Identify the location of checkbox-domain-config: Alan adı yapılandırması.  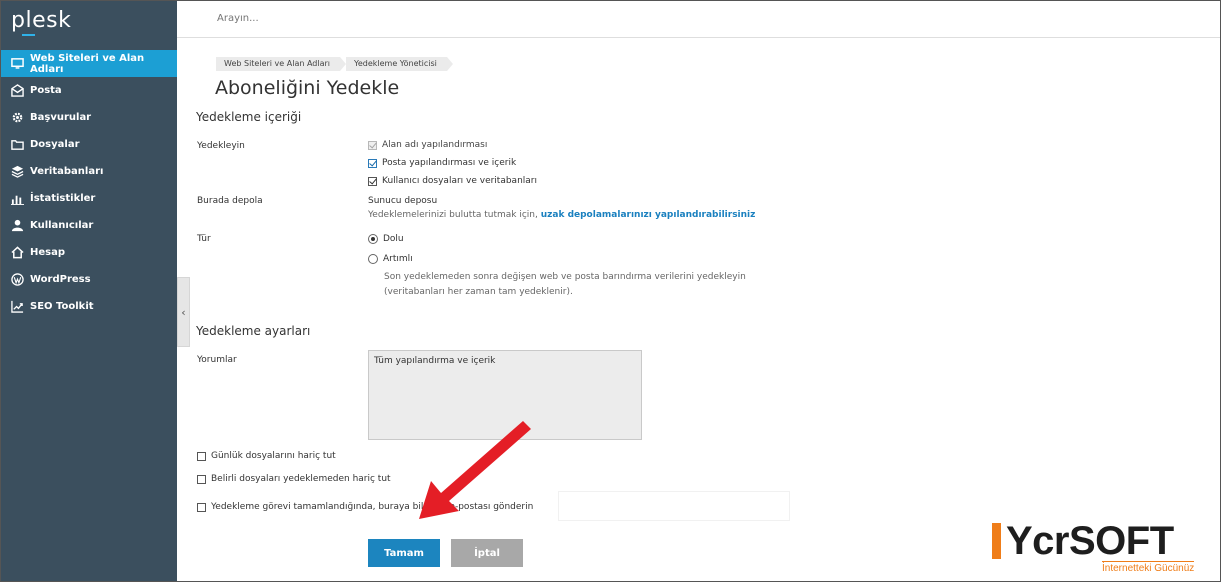
(427, 145).